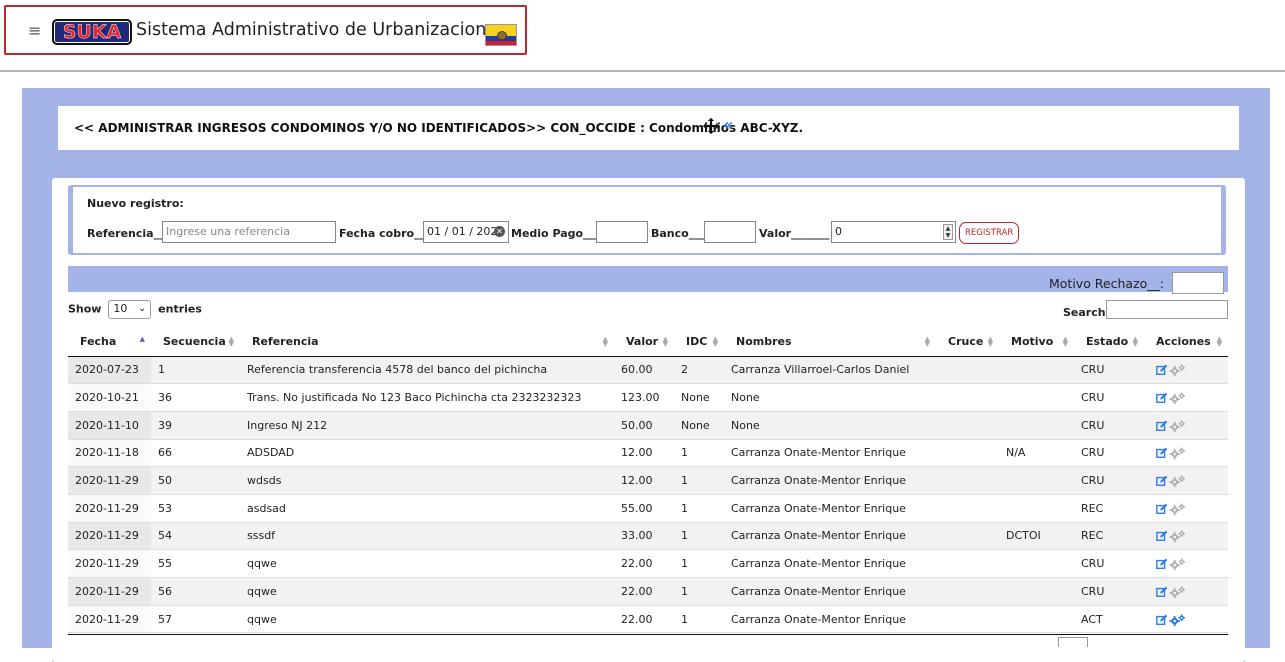 This screenshot has width=1285, height=662. I want to click on cell-valor: 123.00, so click(644, 397).